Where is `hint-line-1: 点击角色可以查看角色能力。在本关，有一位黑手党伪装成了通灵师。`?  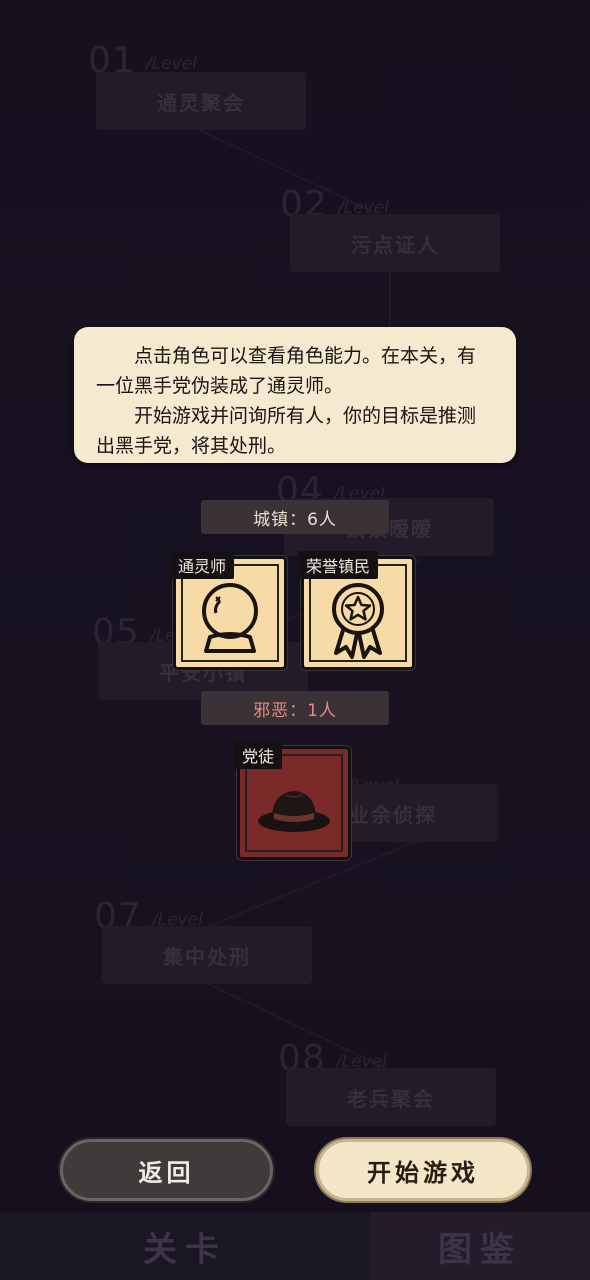 hint-line-1: 点击角色可以查看角色能力。在本关，有一位黑手党伪装成了通灵师。 is located at coordinates (286, 371).